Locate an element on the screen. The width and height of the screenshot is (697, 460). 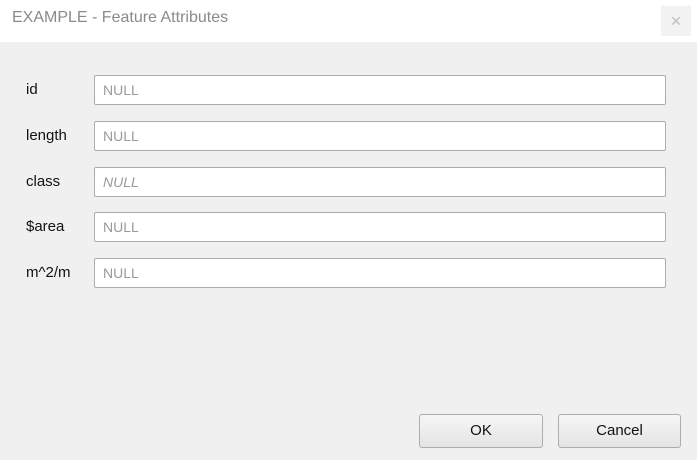
field-label-class: class is located at coordinates (43, 181).